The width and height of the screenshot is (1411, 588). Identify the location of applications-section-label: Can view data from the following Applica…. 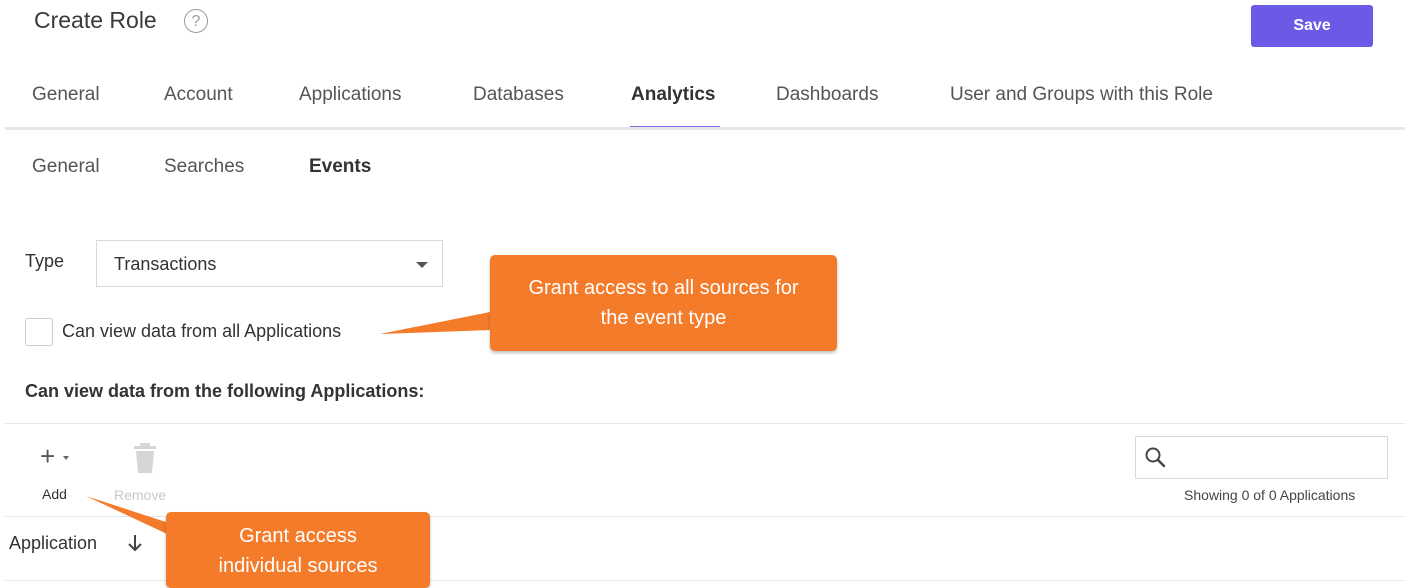
(225, 391).